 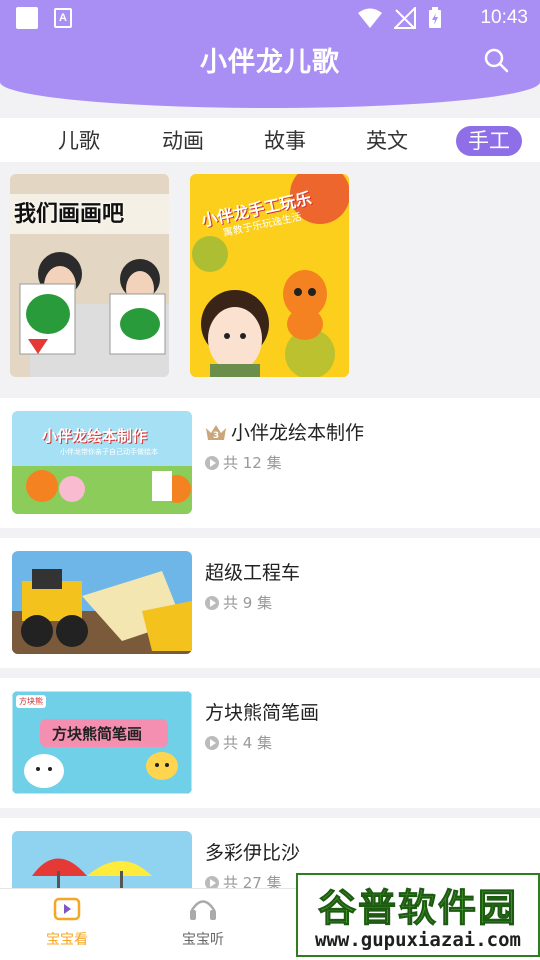 I want to click on episode-count: 共 4 集, so click(x=238, y=742).